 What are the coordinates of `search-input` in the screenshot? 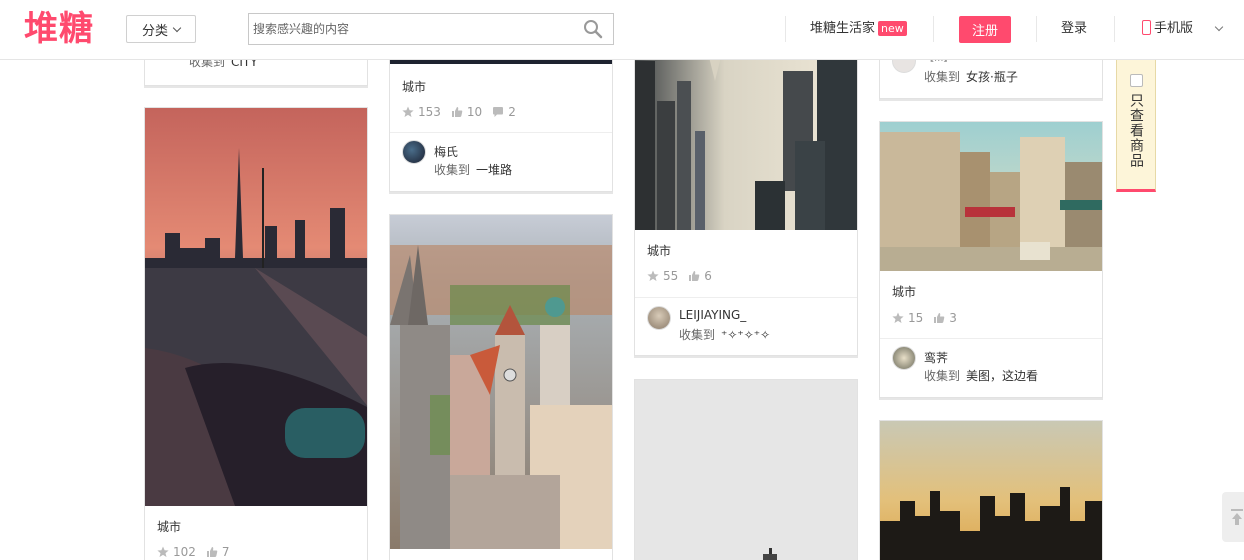 It's located at (409, 29).